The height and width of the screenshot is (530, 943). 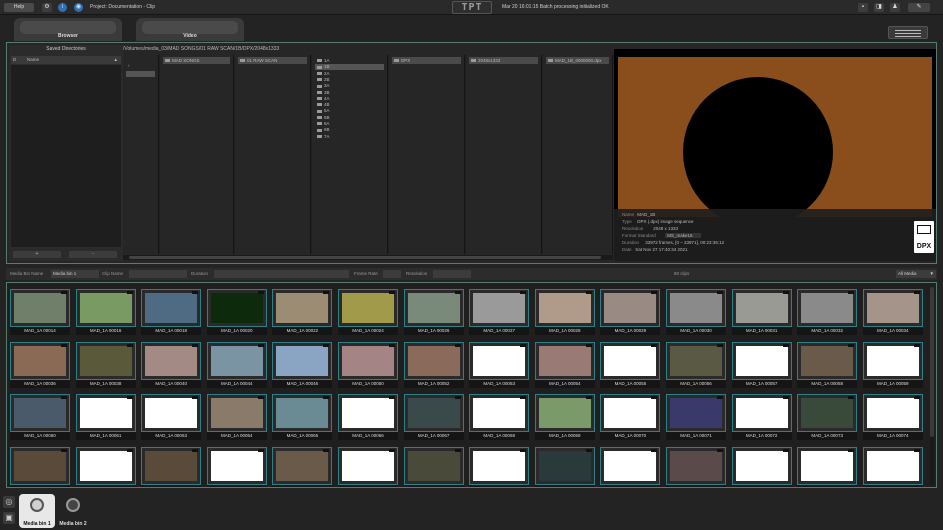 What do you see at coordinates (9, 502) in the screenshot?
I see `bin-settings-icon: ◎` at bounding box center [9, 502].